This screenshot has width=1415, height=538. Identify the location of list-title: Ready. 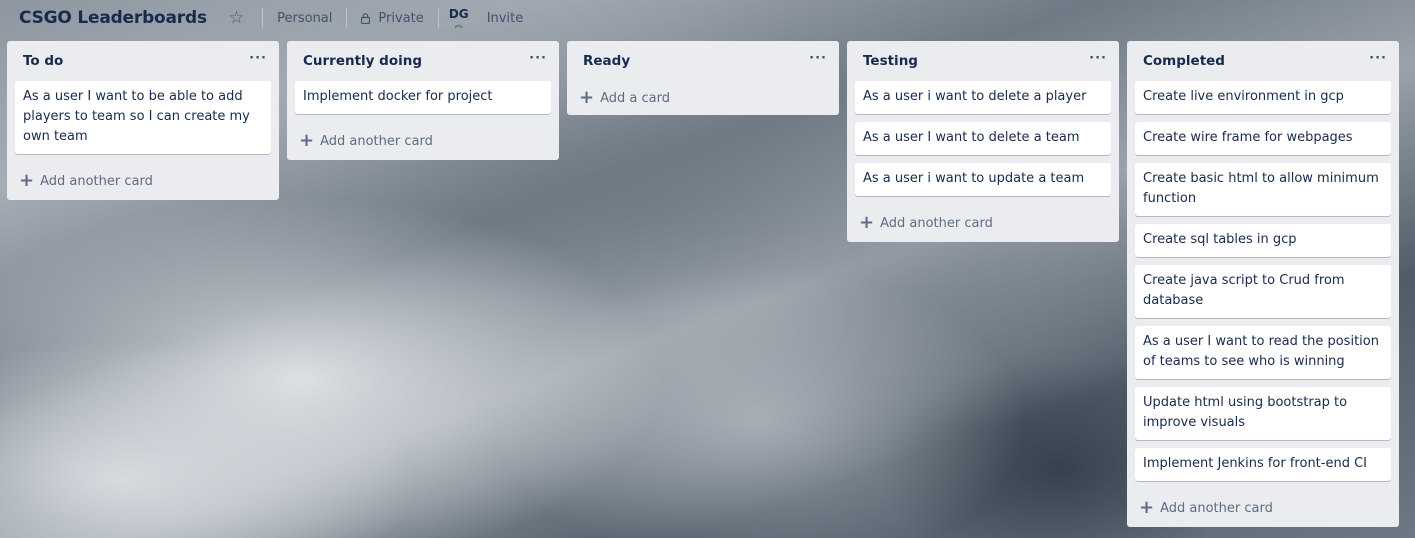
(606, 61).